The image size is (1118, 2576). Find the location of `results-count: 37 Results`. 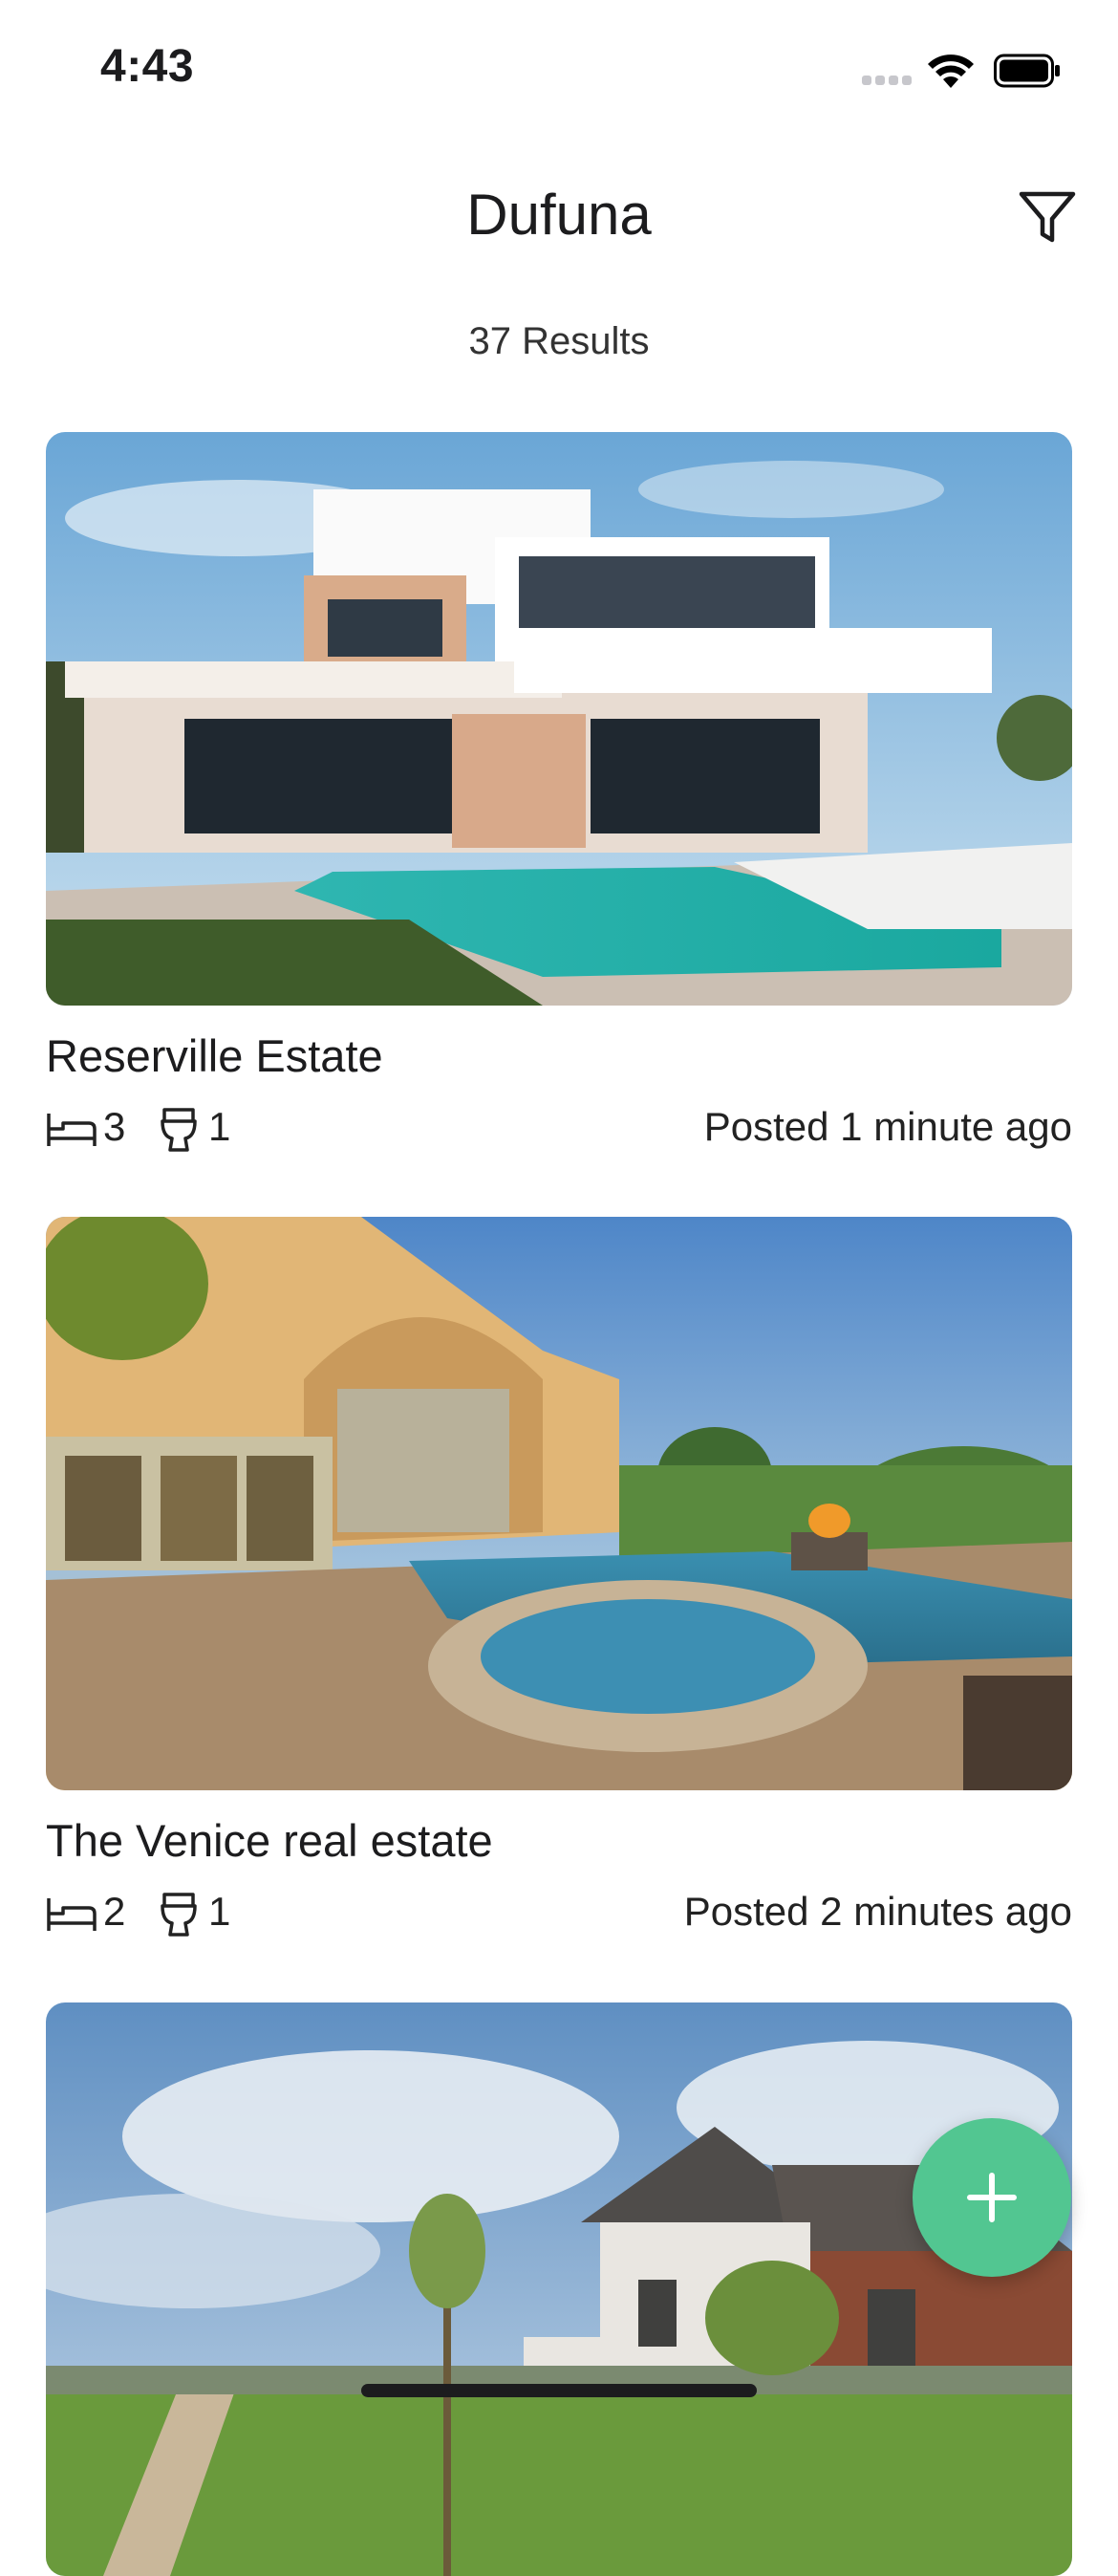

results-count: 37 Results is located at coordinates (559, 341).